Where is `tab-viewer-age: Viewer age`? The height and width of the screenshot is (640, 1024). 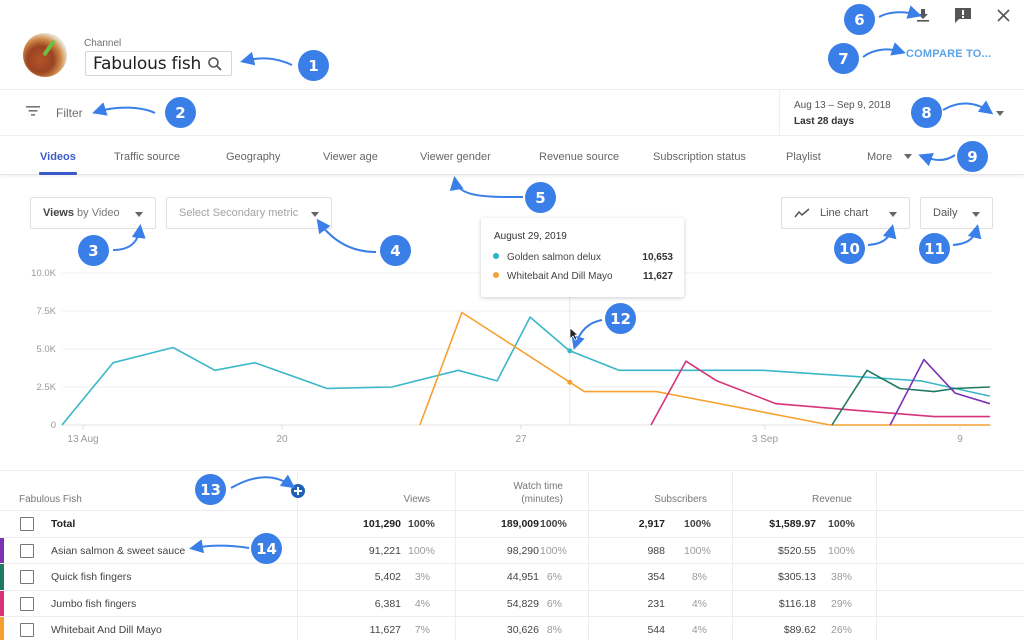
tab-viewer-age: Viewer age is located at coordinates (350, 157).